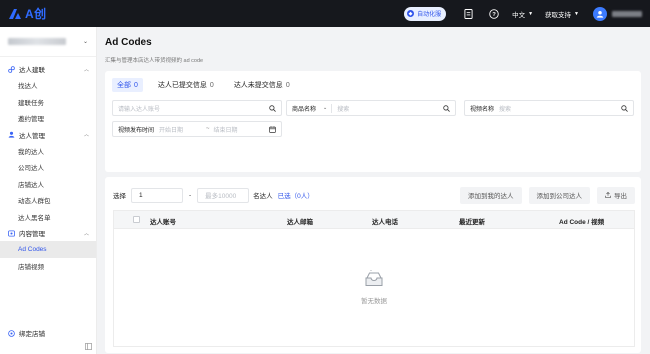 The width and height of the screenshot is (650, 354). I want to click on selected-count: 已选（0人）, so click(296, 195).